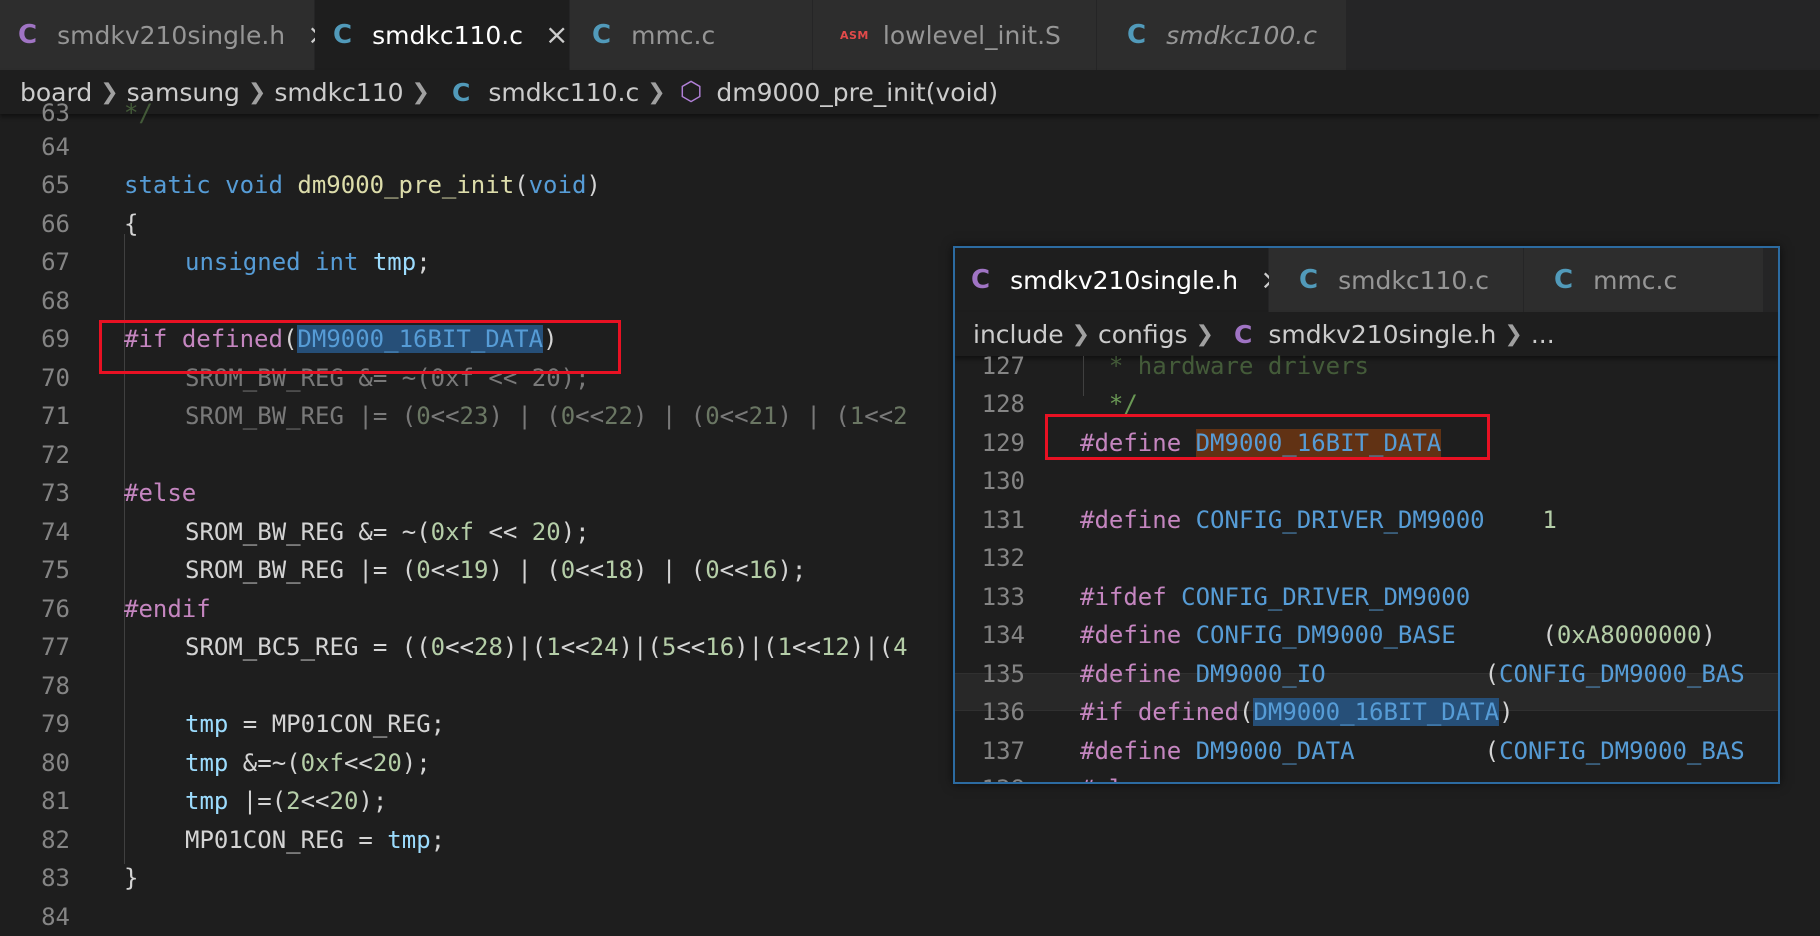 The image size is (1820, 936). Describe the element at coordinates (691, 92) in the screenshot. I see `cube-icon: ⬡` at that location.